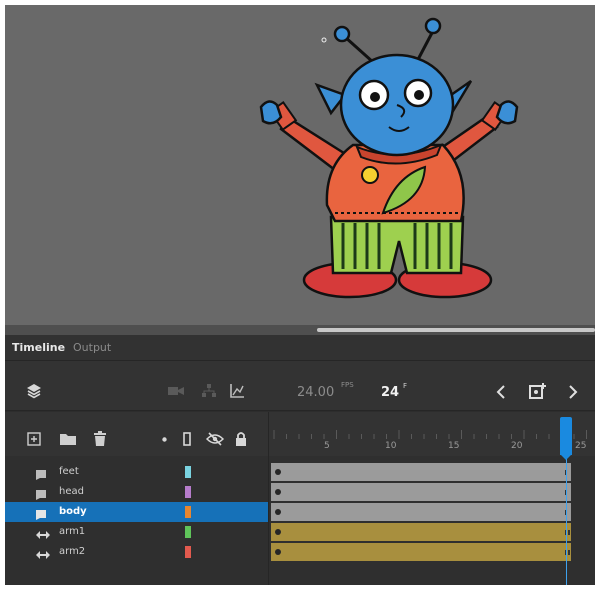  I want to click on frame-row-feet, so click(432, 472).